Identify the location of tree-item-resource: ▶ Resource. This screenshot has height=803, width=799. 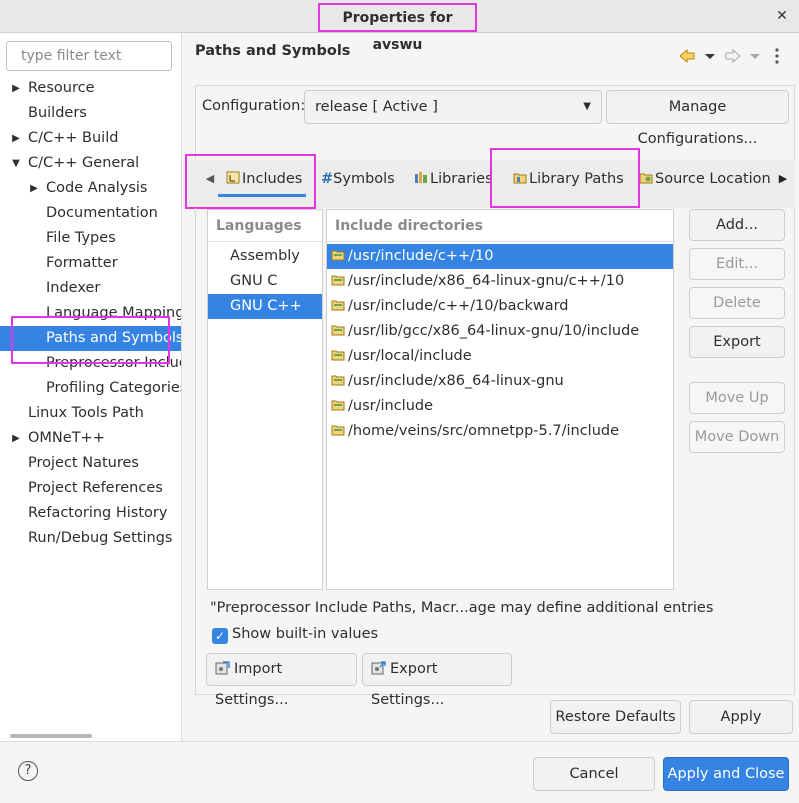
(90, 88).